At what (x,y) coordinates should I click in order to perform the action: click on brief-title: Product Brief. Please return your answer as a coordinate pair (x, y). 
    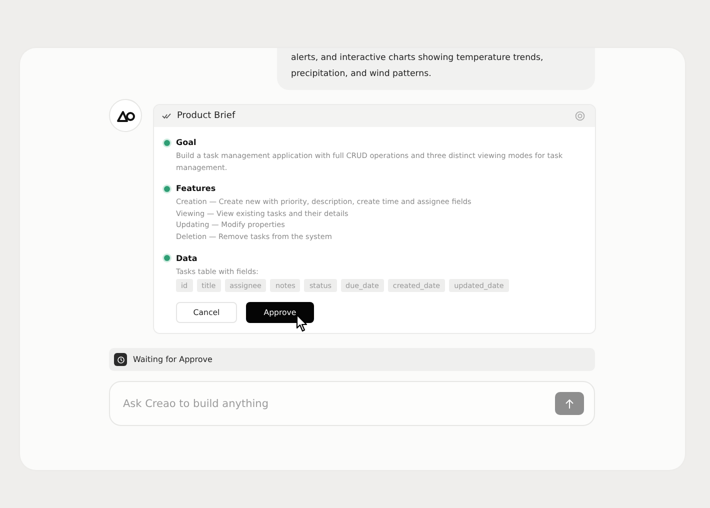
    Looking at the image, I should click on (206, 116).